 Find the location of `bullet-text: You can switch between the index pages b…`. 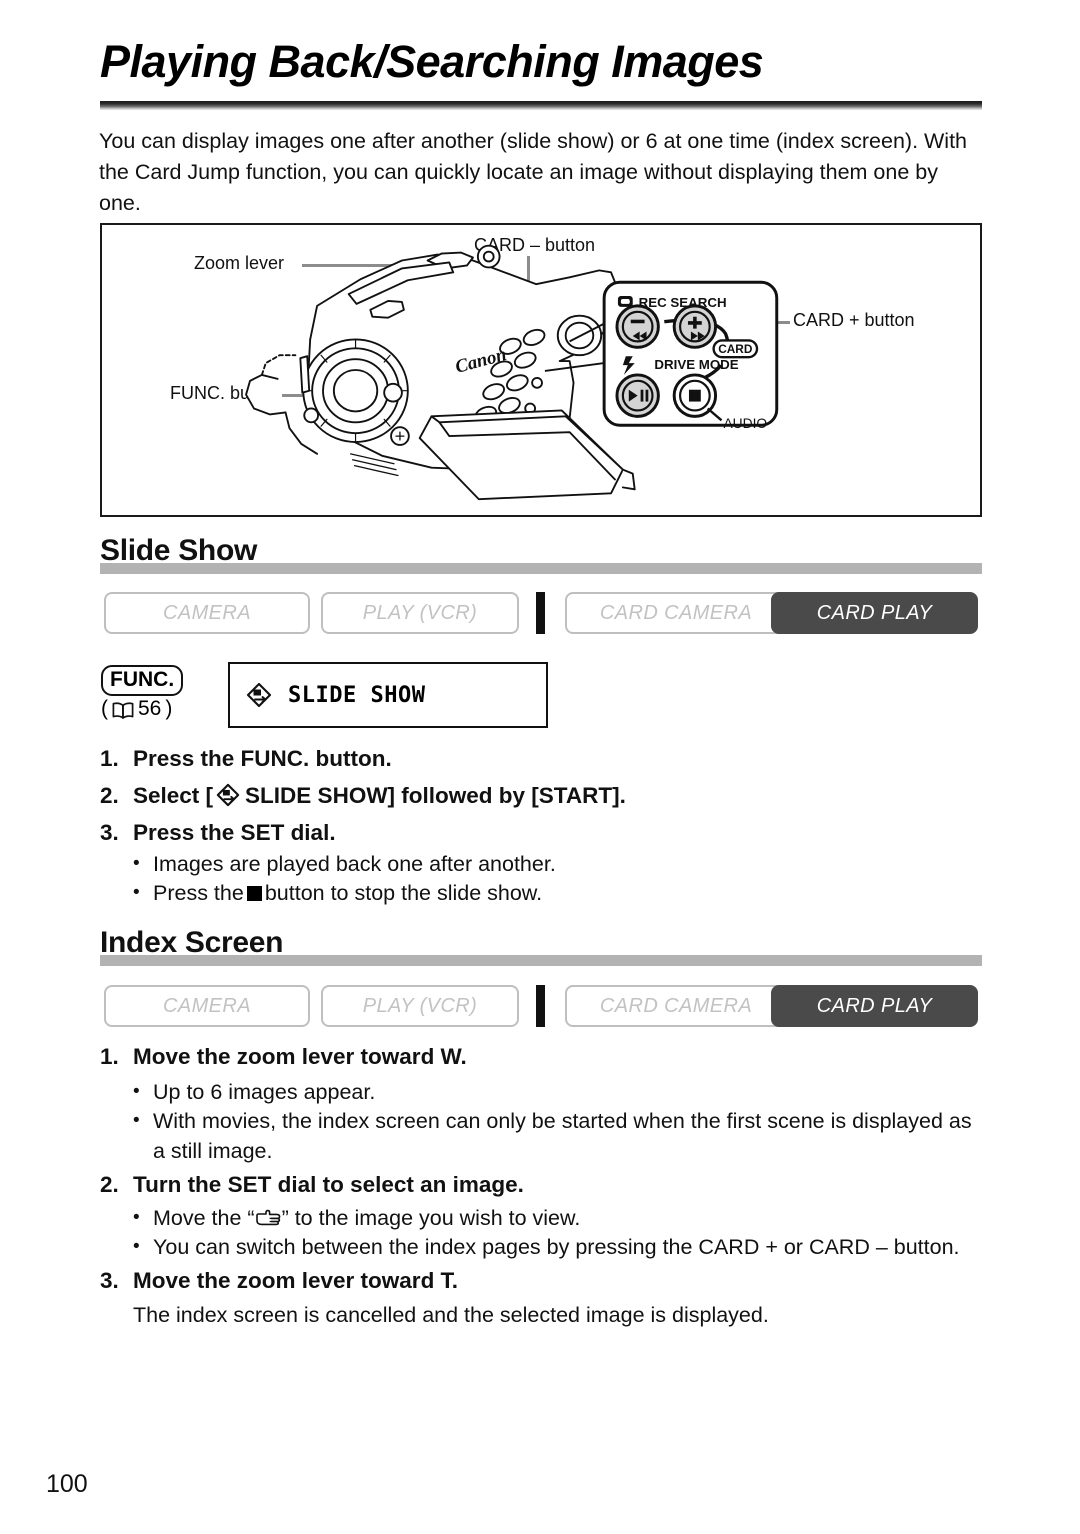

bullet-text: You can switch between the index pages b… is located at coordinates (556, 1247).